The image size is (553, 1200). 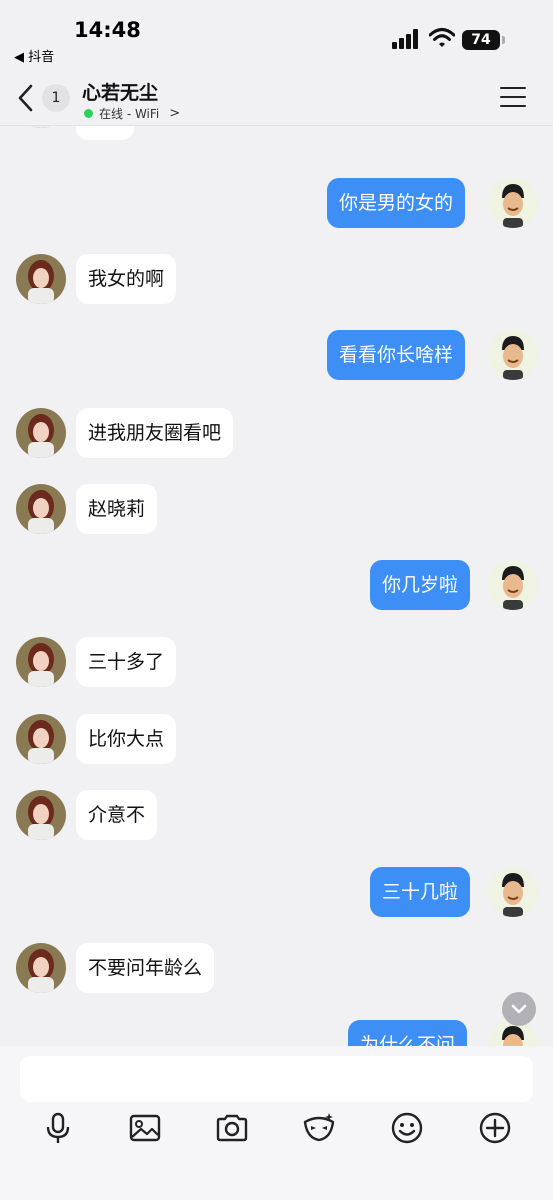 I want to click on plus-icon, so click(x=495, y=1128).